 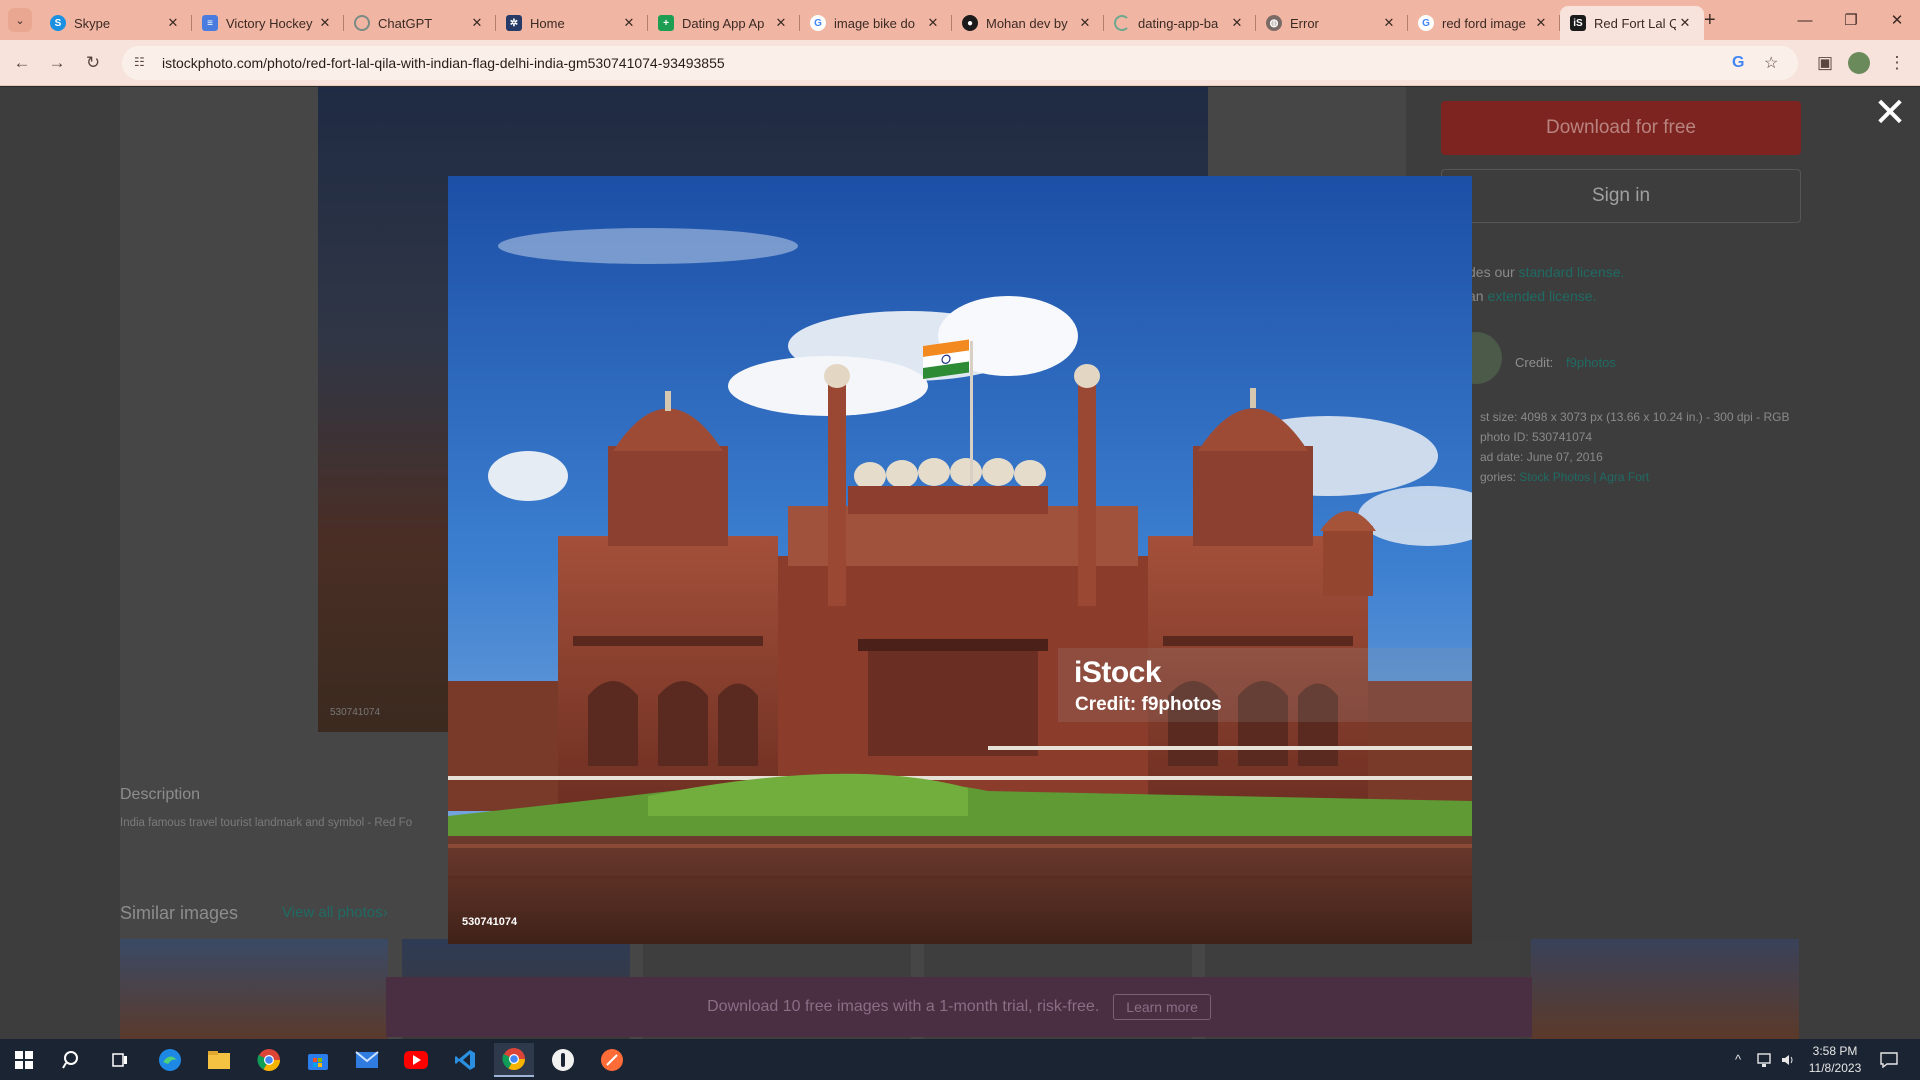 I want to click on tab-title: Dating App Ap, so click(x=723, y=23).